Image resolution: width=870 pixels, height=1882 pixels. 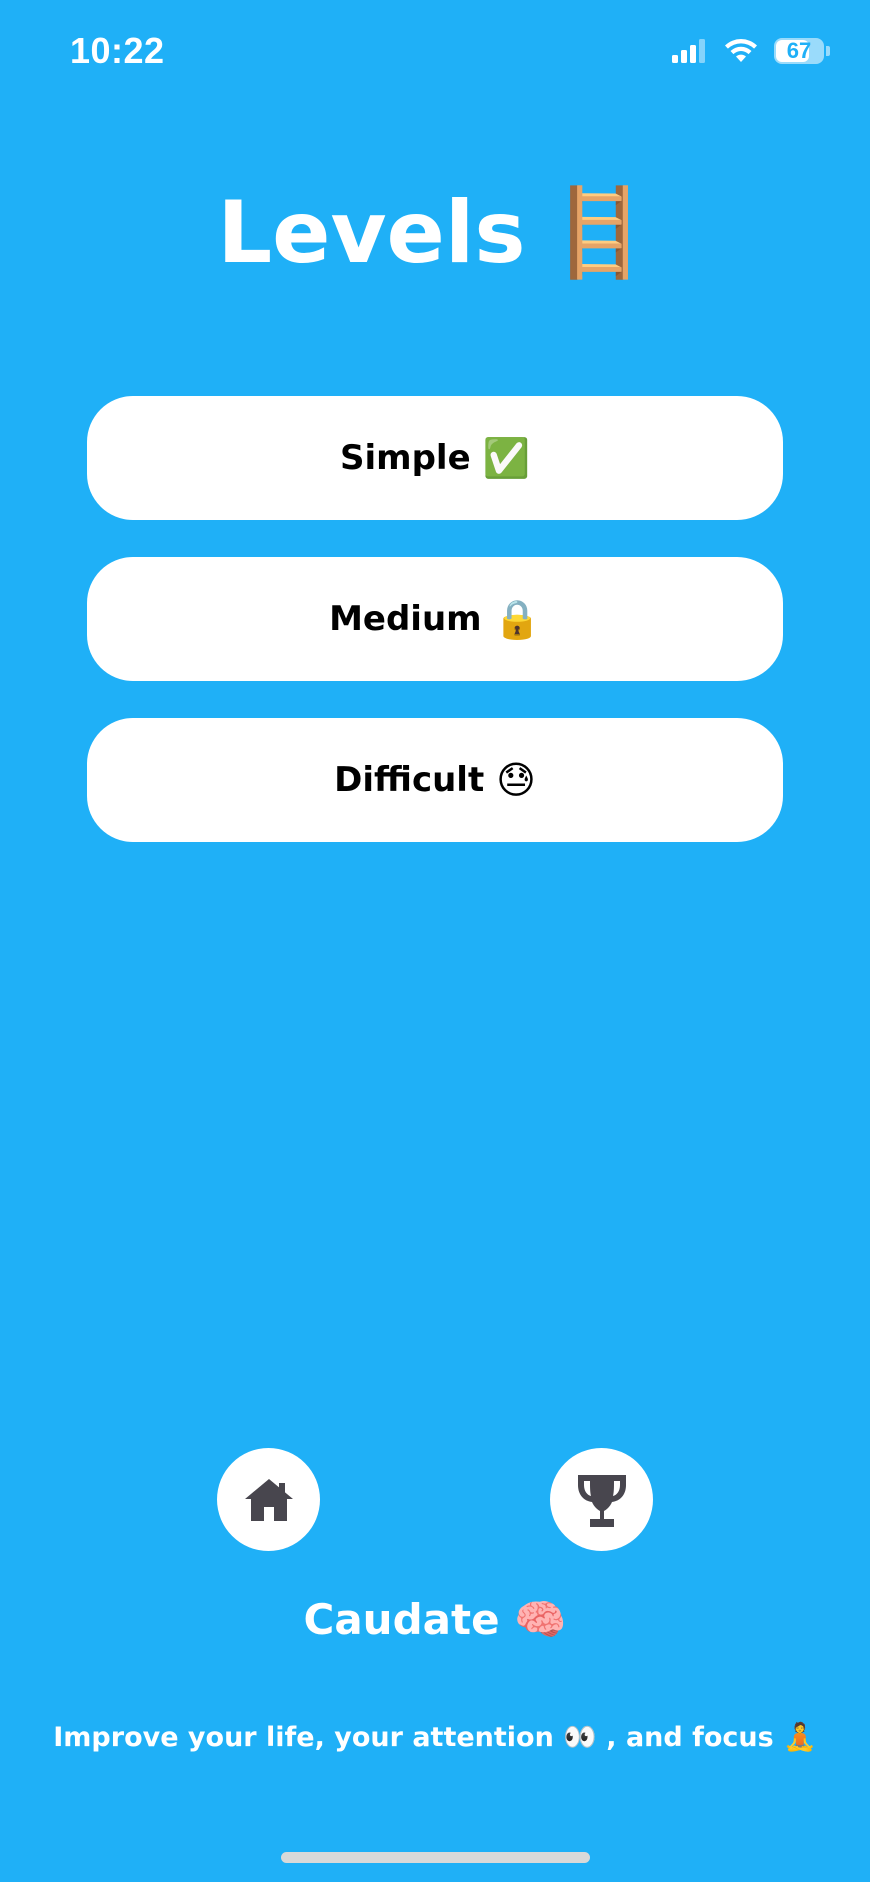 I want to click on page-title: Levels 🪜, so click(x=435, y=233).